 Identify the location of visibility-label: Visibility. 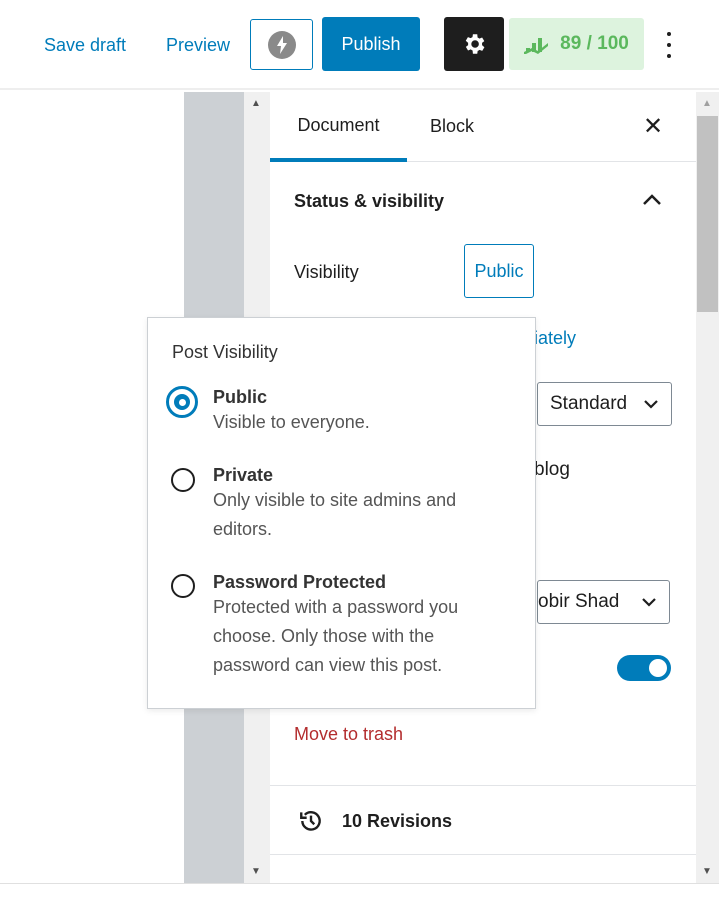
(326, 272).